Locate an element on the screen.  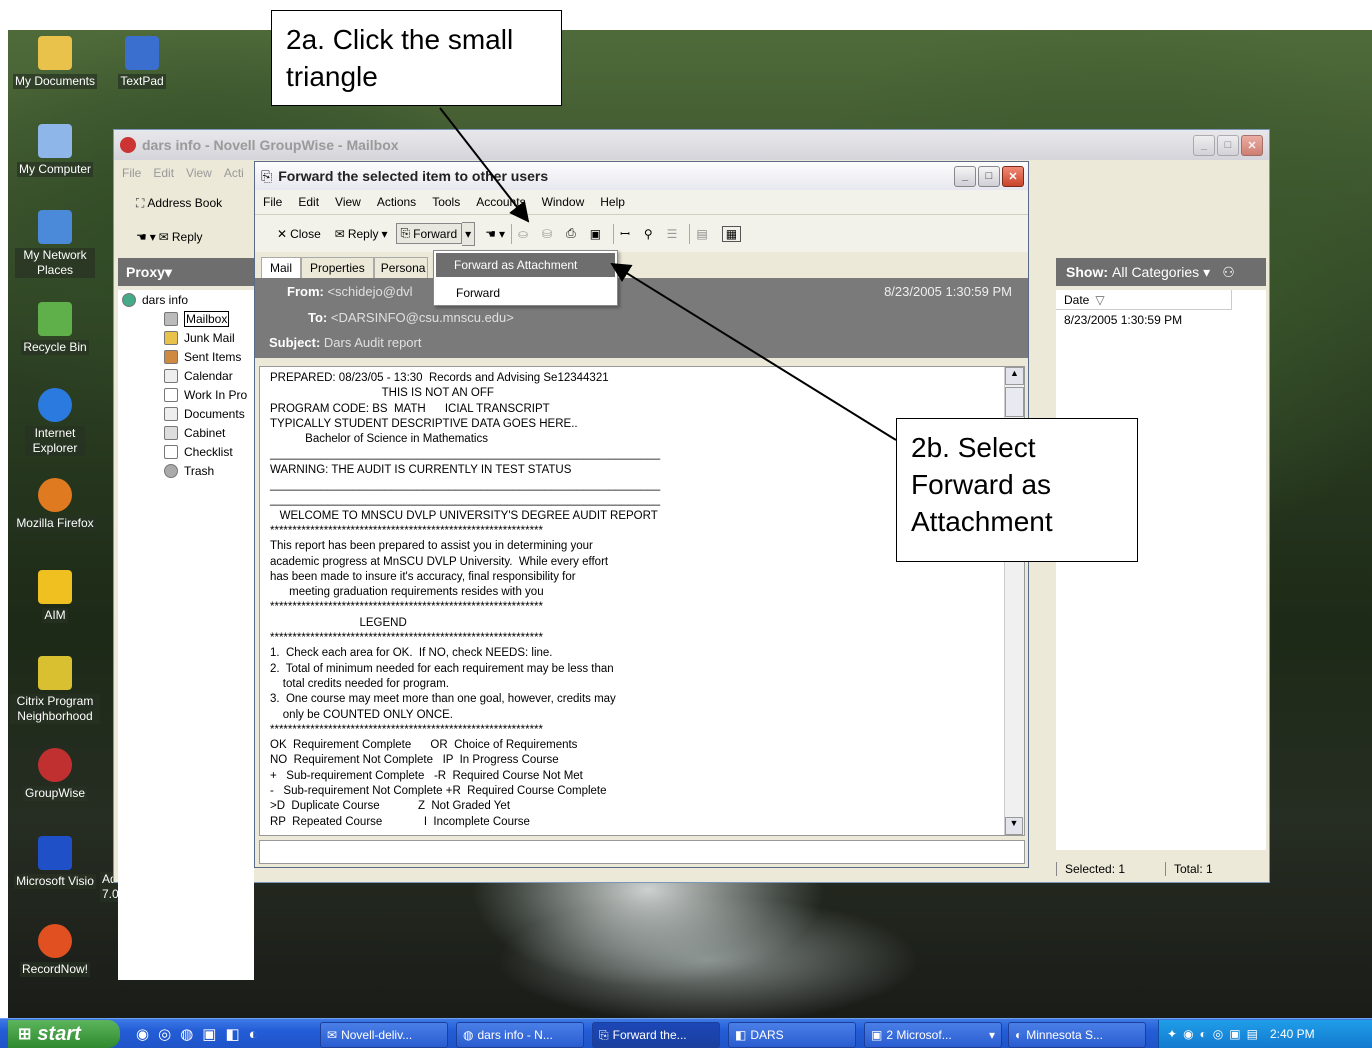
taskbar-button-dars: ◧ DARS is located at coordinates (792, 1035).